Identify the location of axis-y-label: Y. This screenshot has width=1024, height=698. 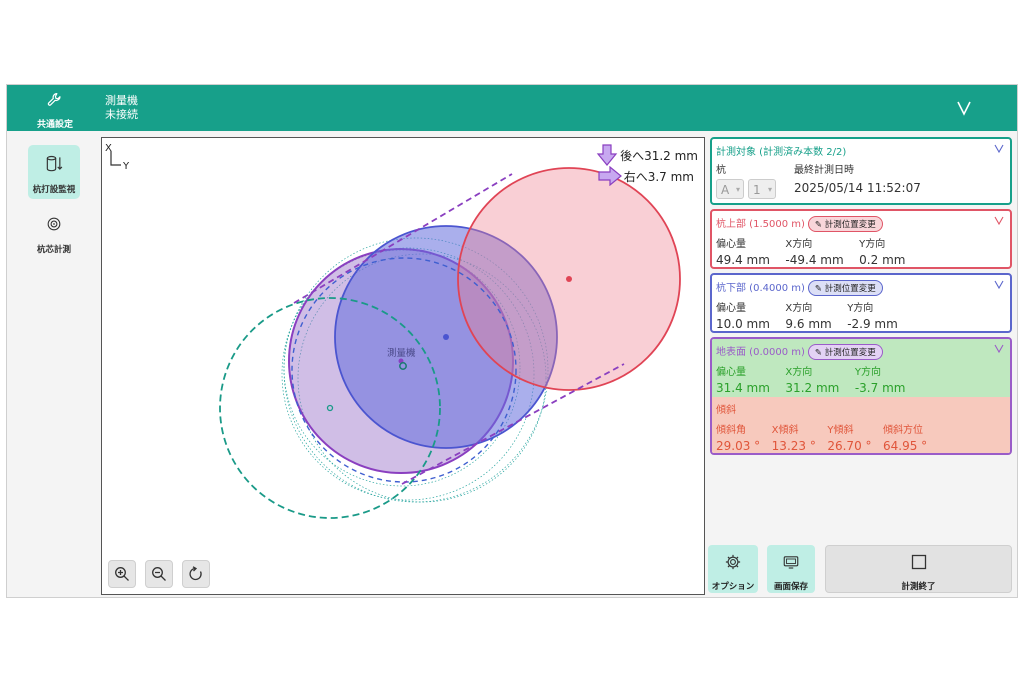
(126, 166).